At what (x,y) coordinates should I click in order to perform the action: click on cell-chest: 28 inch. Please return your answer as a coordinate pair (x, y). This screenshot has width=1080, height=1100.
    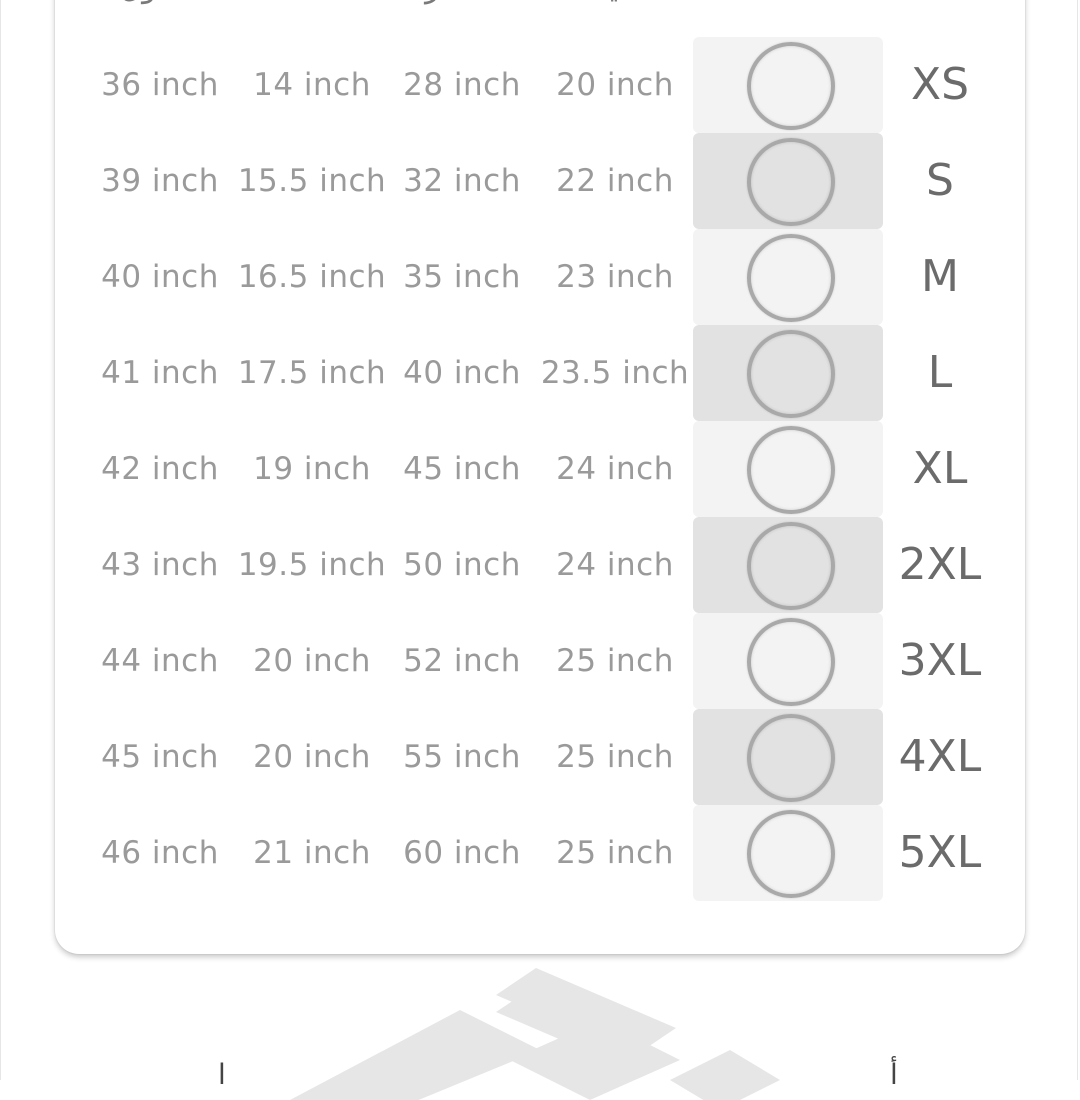
    Looking at the image, I should click on (462, 85).